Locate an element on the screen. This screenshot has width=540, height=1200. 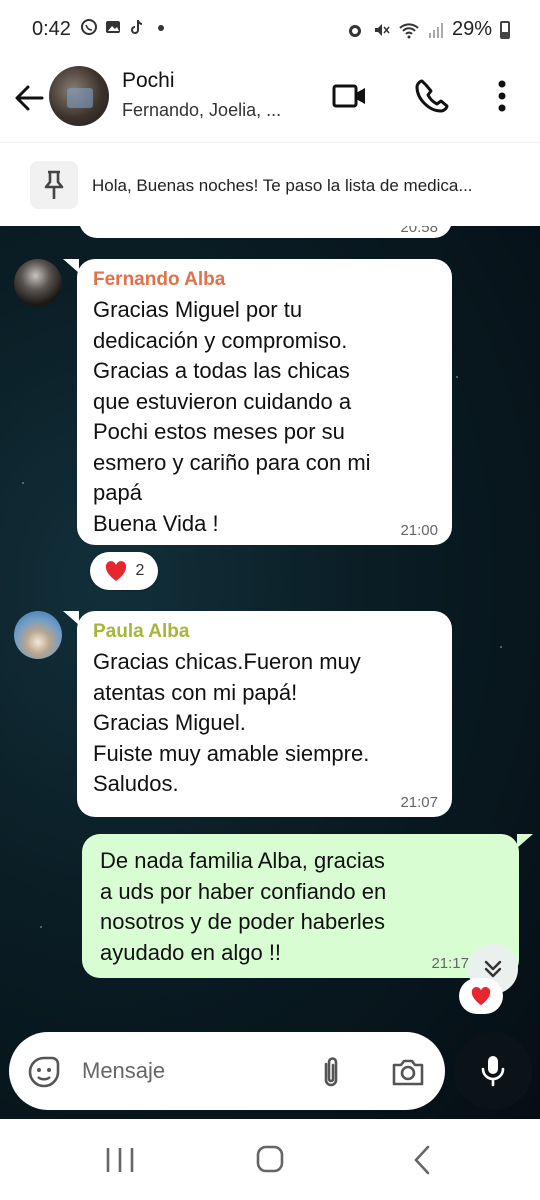
group-avatar is located at coordinates (79, 96).